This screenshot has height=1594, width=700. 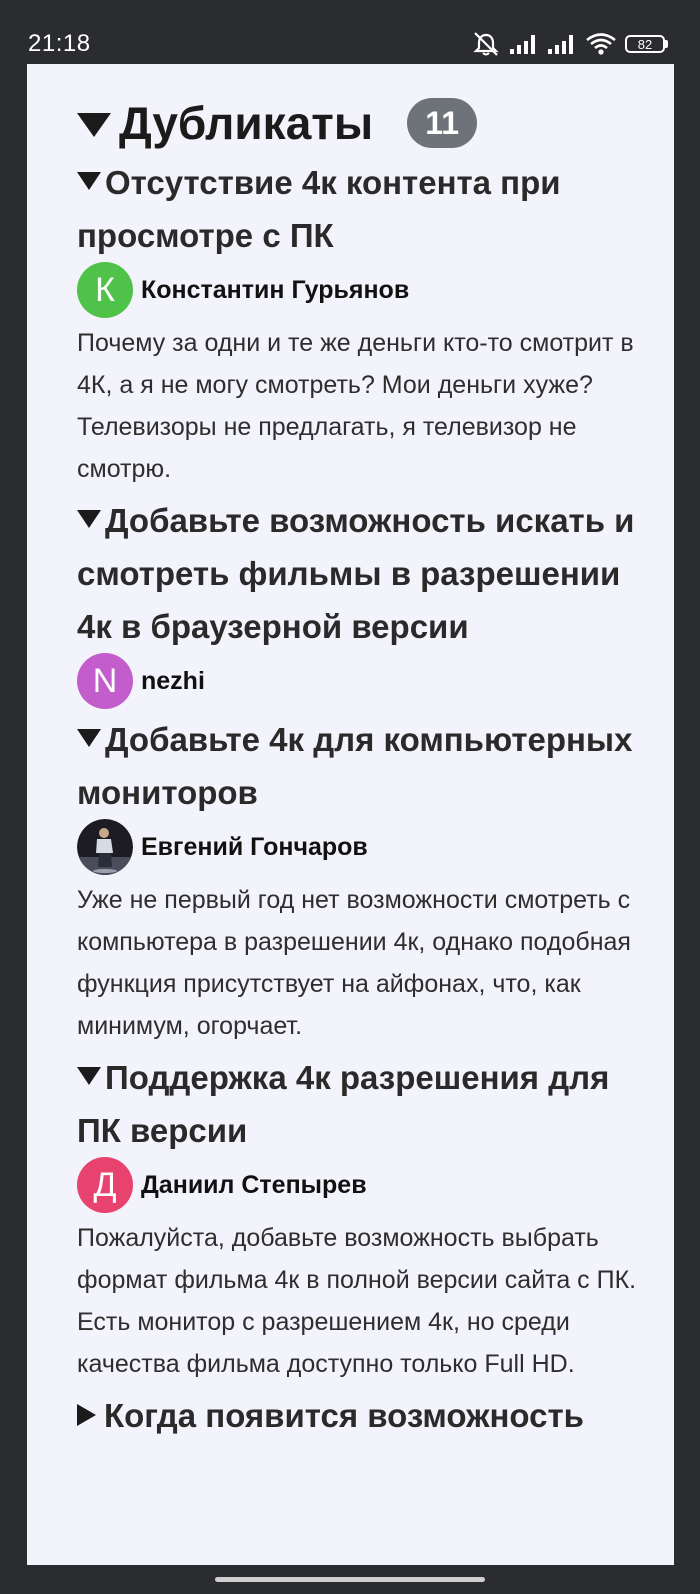 I want to click on author-name: Евгений Гончаров, so click(x=254, y=847).